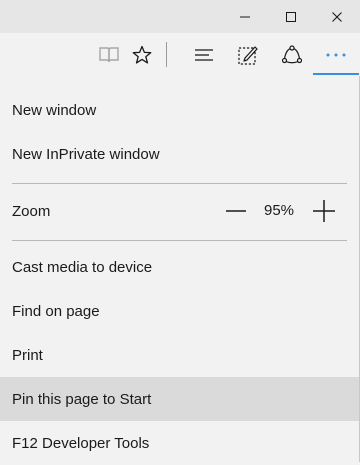 The height and width of the screenshot is (465, 360). I want to click on zoom-level: 95%, so click(279, 210).